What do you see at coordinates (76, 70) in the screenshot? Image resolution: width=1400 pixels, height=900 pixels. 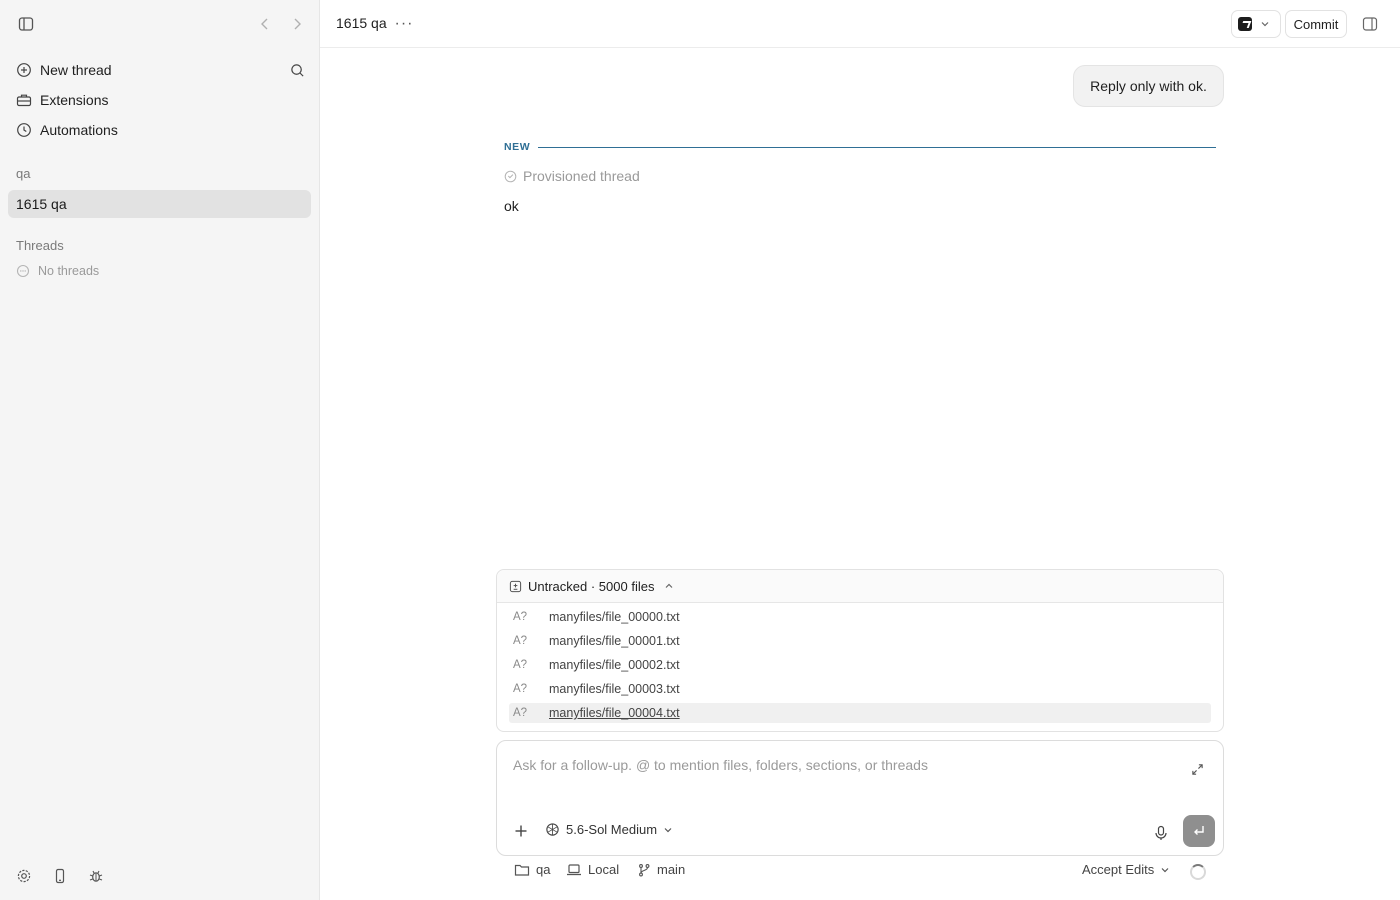 I see `new-thread-label: New thread` at bounding box center [76, 70].